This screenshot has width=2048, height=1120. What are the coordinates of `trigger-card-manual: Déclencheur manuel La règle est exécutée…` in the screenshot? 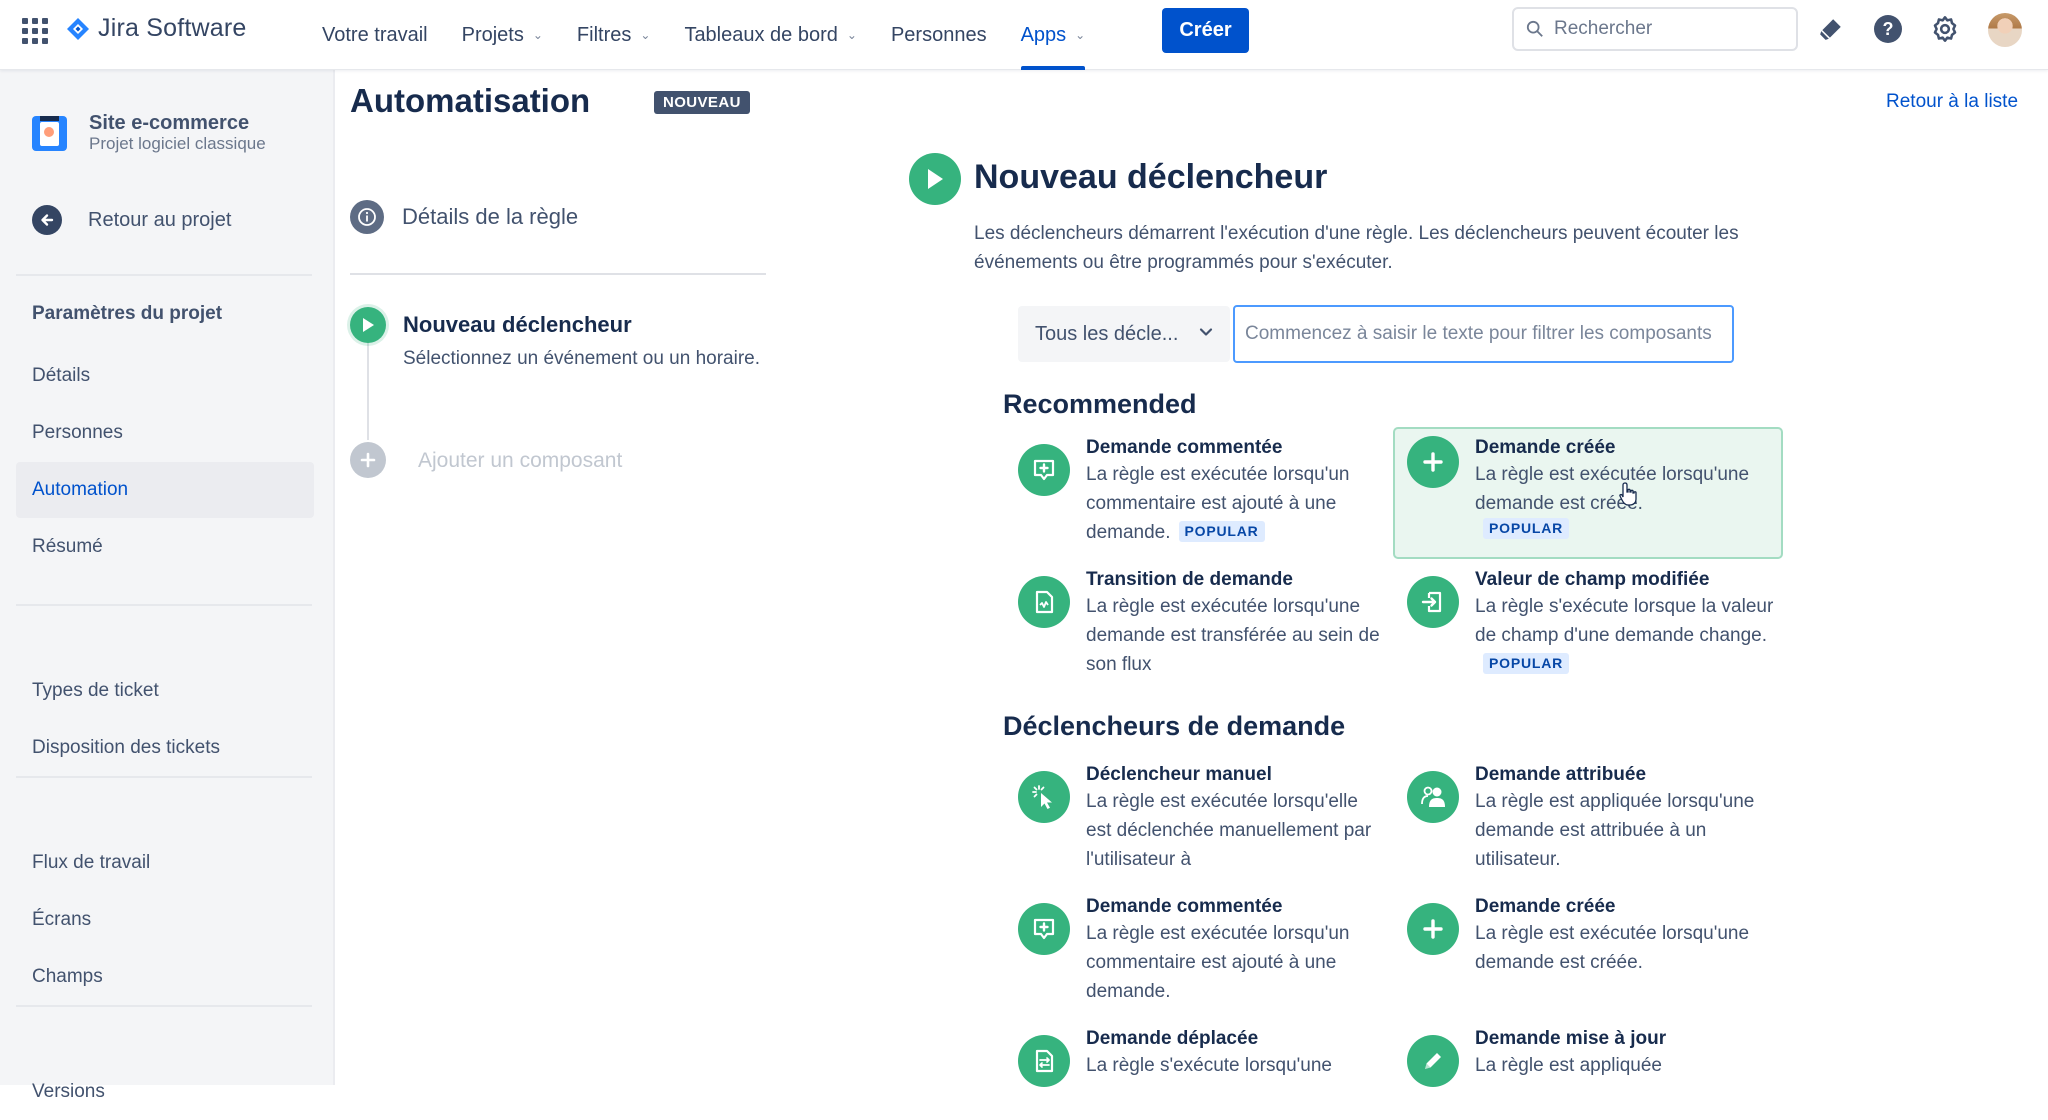 It's located at (1208, 818).